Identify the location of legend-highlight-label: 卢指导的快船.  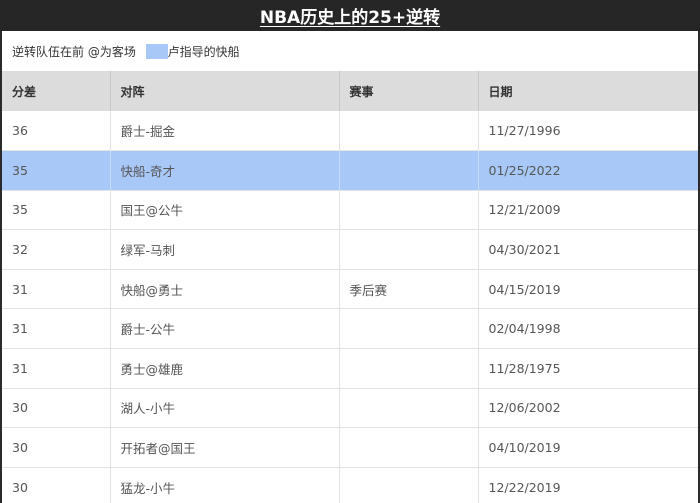
(203, 51).